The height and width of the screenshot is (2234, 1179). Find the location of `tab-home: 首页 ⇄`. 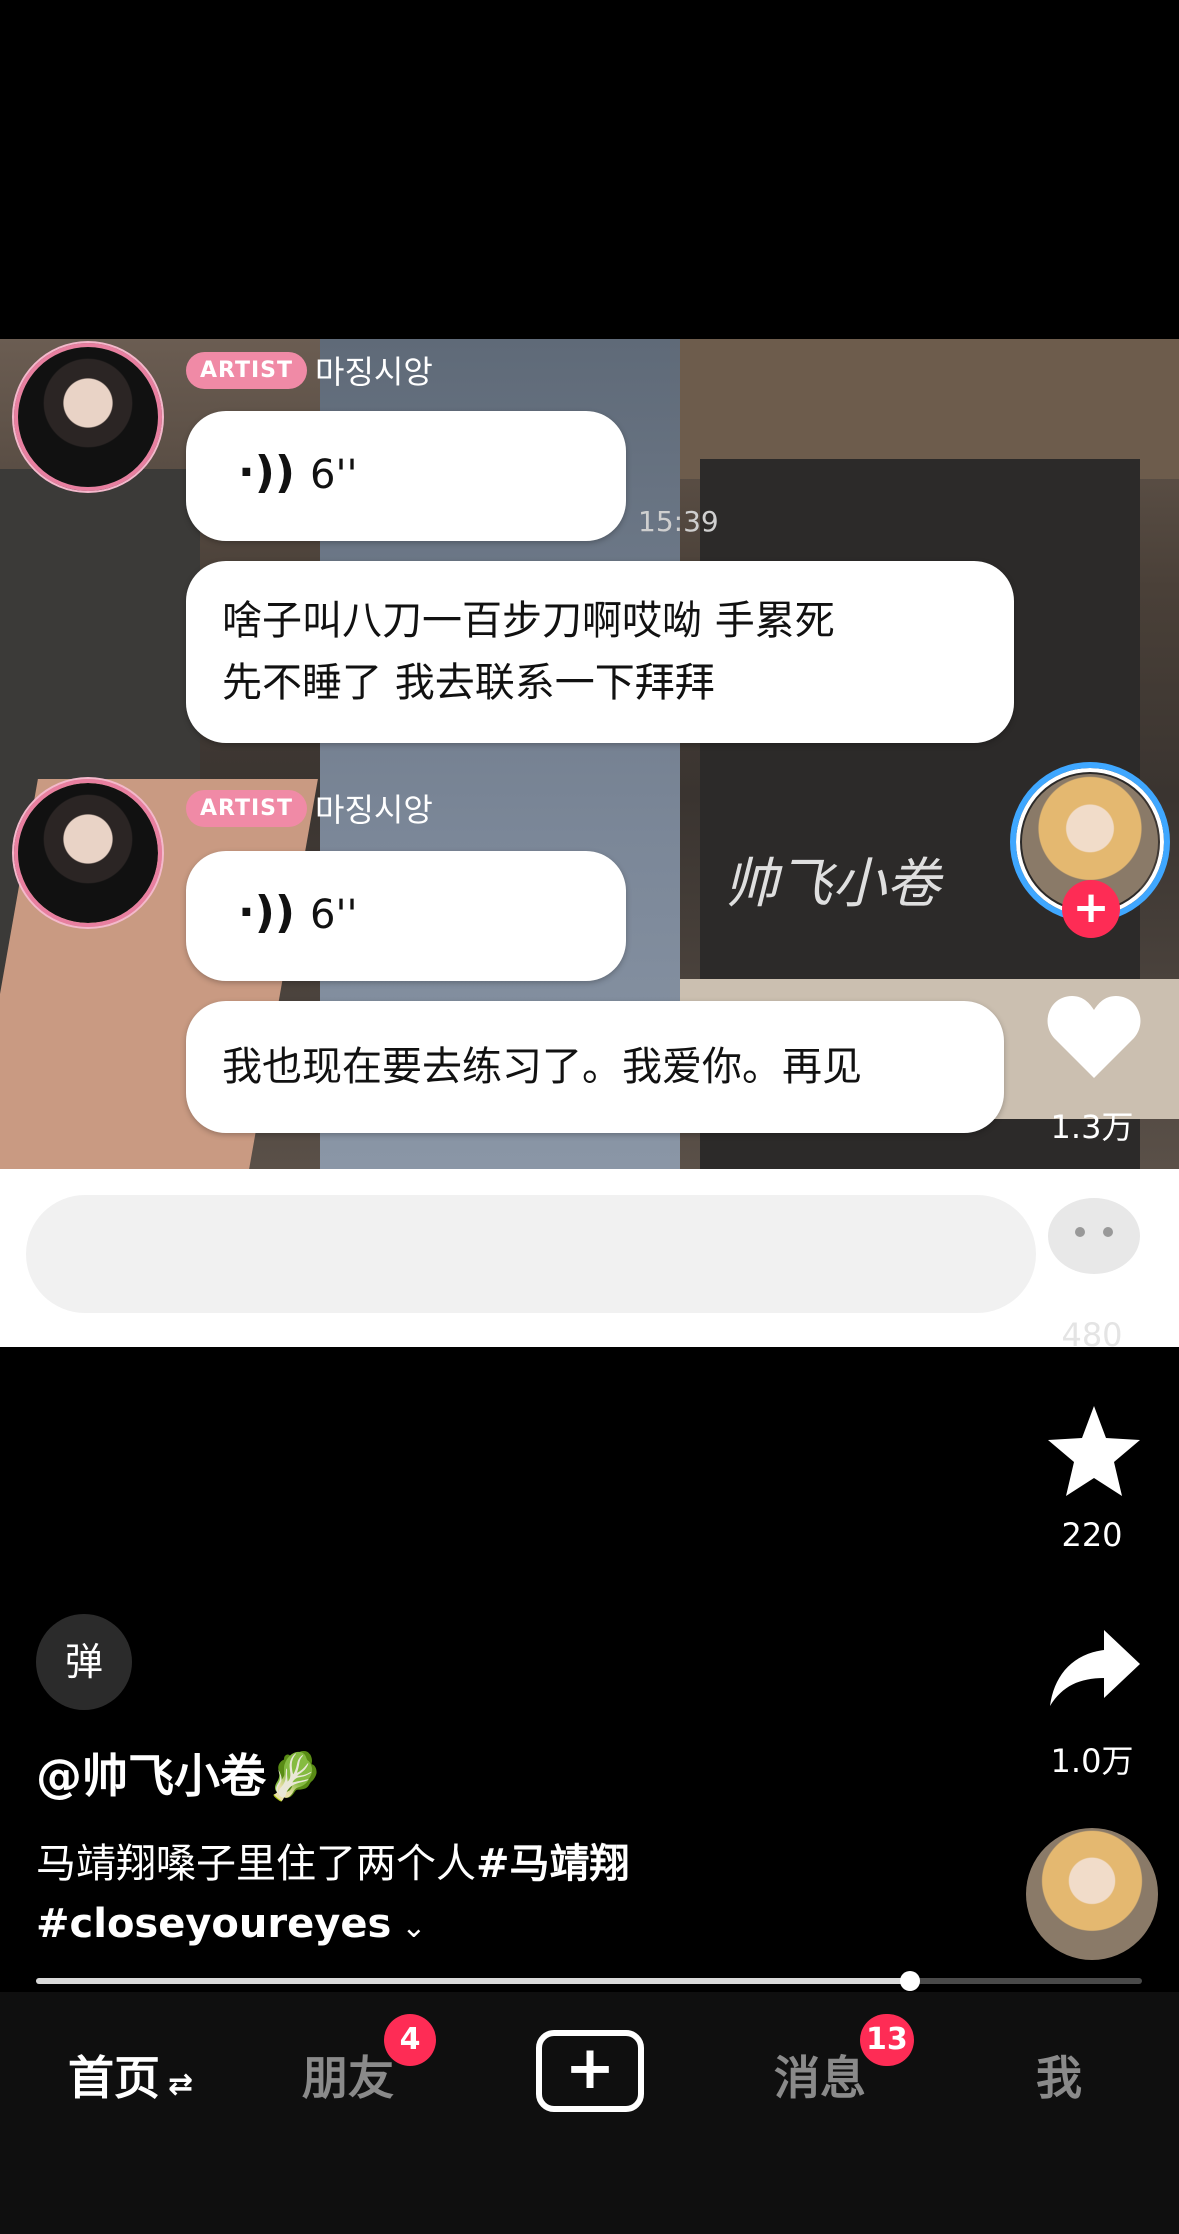

tab-home: 首页 ⇄ is located at coordinates (130, 2075).